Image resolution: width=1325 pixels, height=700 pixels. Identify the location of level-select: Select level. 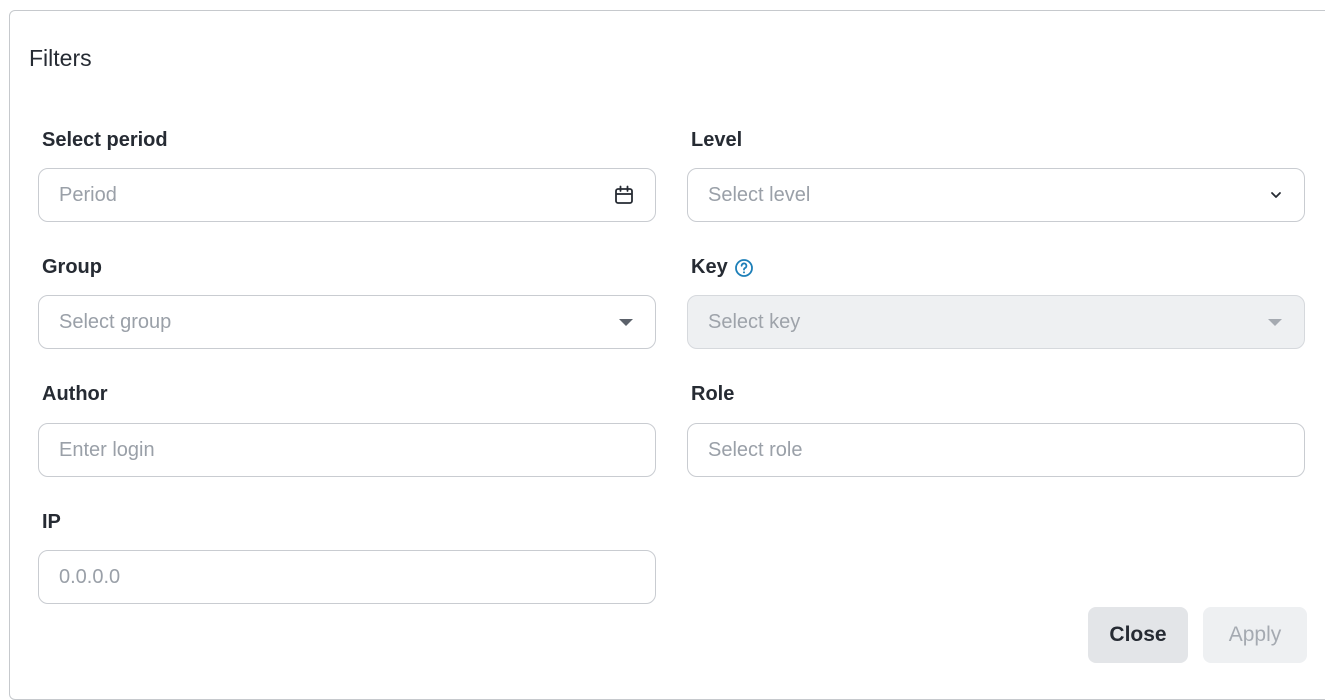
(996, 195).